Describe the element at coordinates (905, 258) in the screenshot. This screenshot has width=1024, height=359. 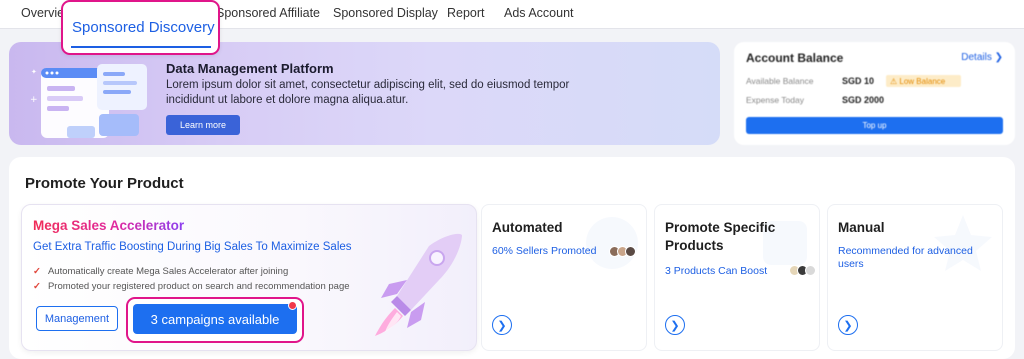
I see `manual-subtitle: Recommended for advanced users` at that location.